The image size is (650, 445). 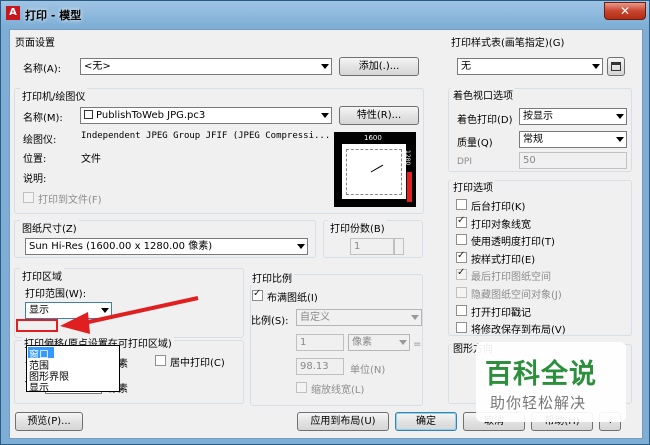 I want to click on plotter-location-value: 文件, so click(x=91, y=159).